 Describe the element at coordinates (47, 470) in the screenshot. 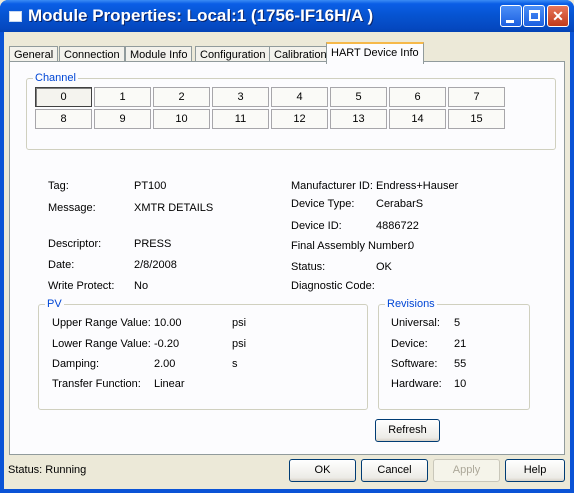

I see `status-bar-text: Status: Running` at that location.